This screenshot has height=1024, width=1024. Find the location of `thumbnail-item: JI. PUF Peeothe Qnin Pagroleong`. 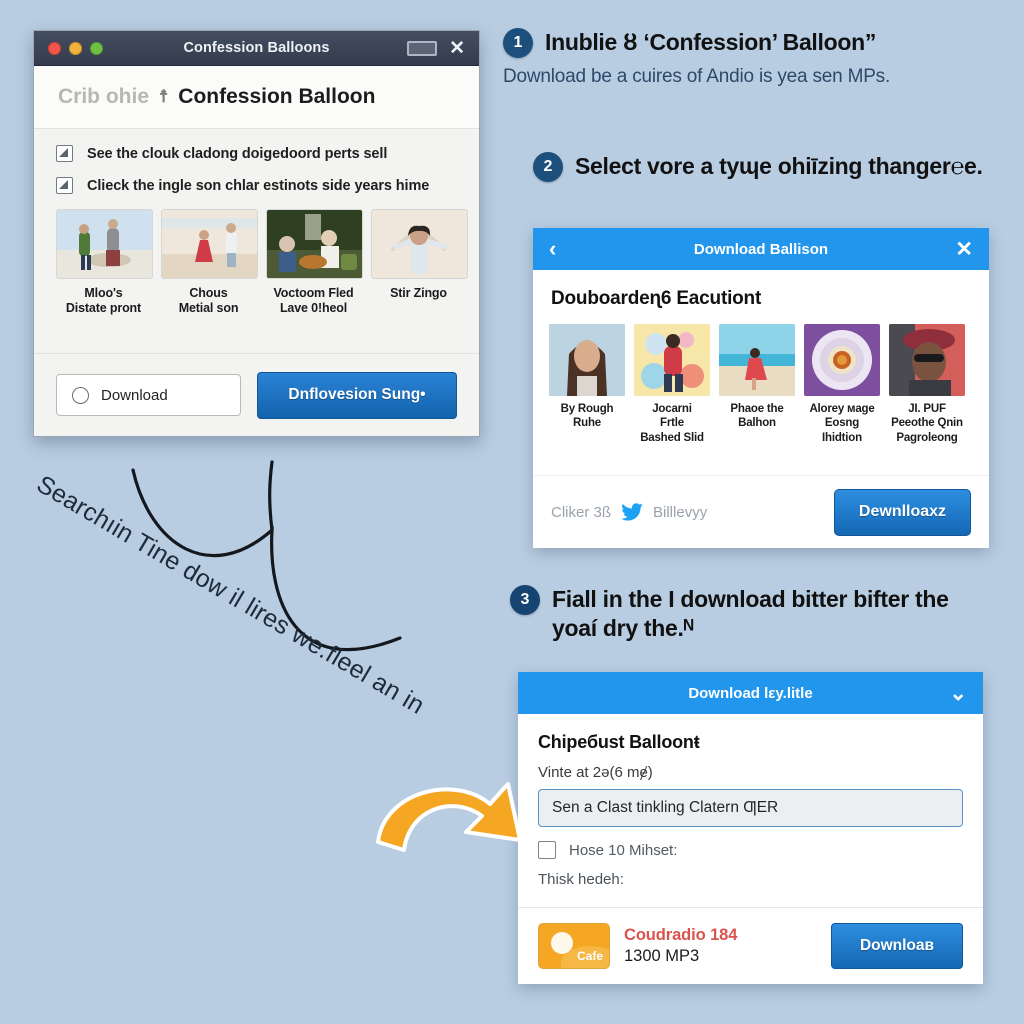

thumbnail-item: JI. PUF Peeothe Qnin Pagroleong is located at coordinates (927, 384).